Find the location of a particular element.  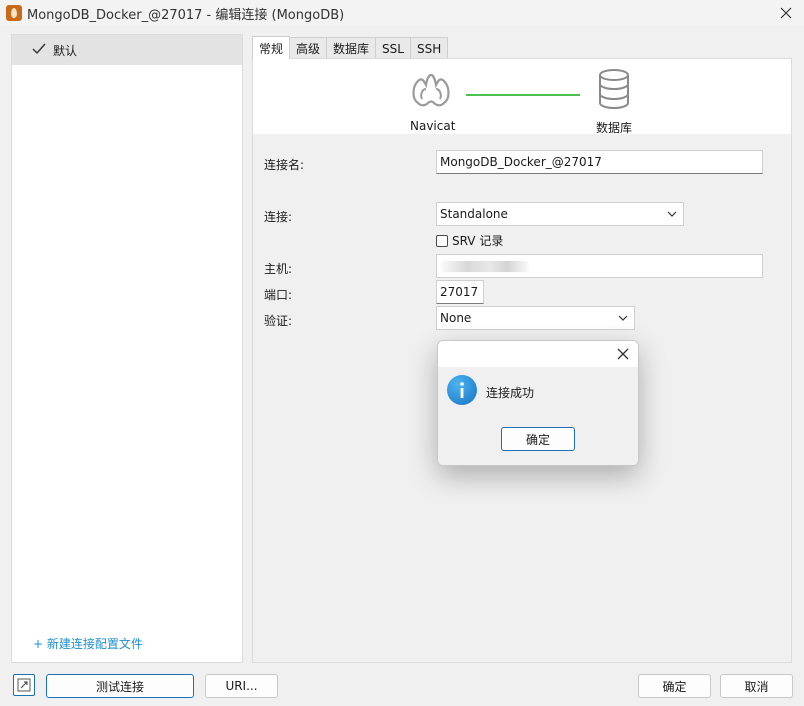

host-label: 主机: is located at coordinates (278, 269).